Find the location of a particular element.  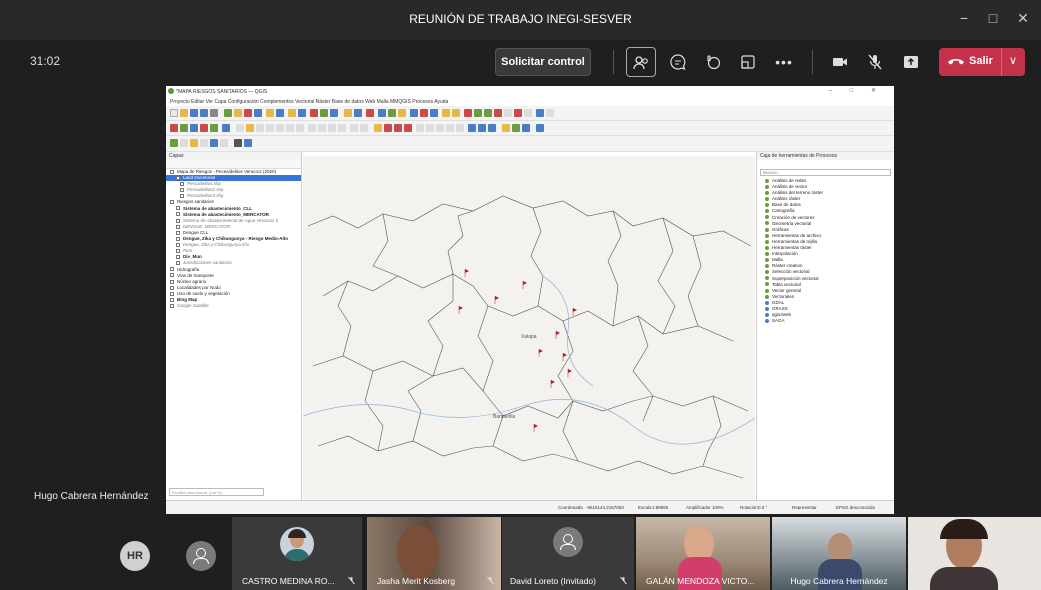

camera-icon is located at coordinates (840, 62).